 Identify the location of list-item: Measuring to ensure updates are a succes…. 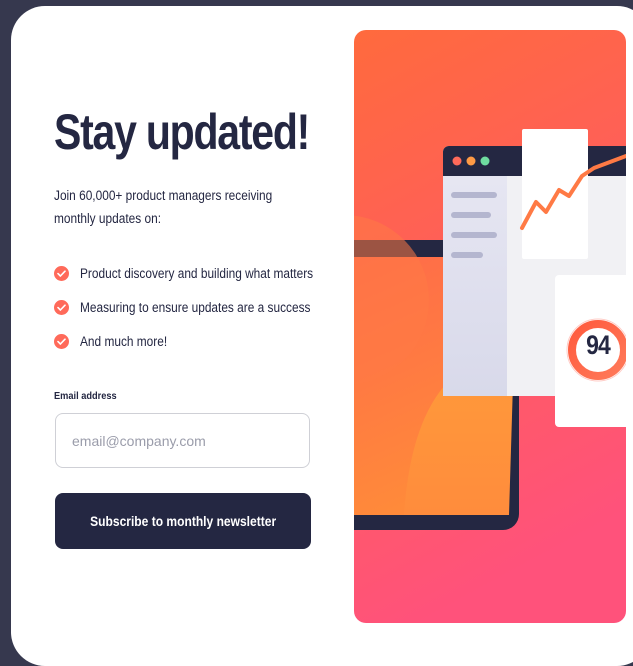
(199, 307).